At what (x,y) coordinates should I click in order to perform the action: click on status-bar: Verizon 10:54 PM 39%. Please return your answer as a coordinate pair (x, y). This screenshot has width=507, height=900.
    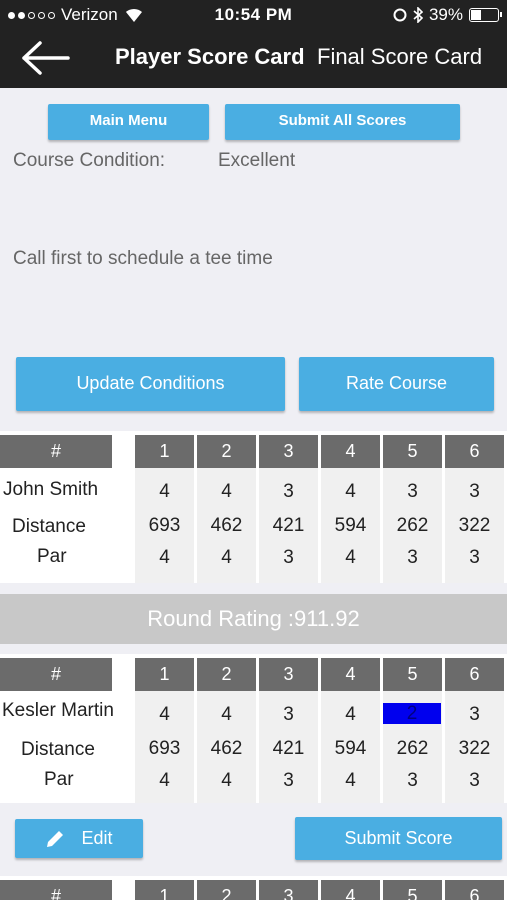
    Looking at the image, I should click on (253, 15).